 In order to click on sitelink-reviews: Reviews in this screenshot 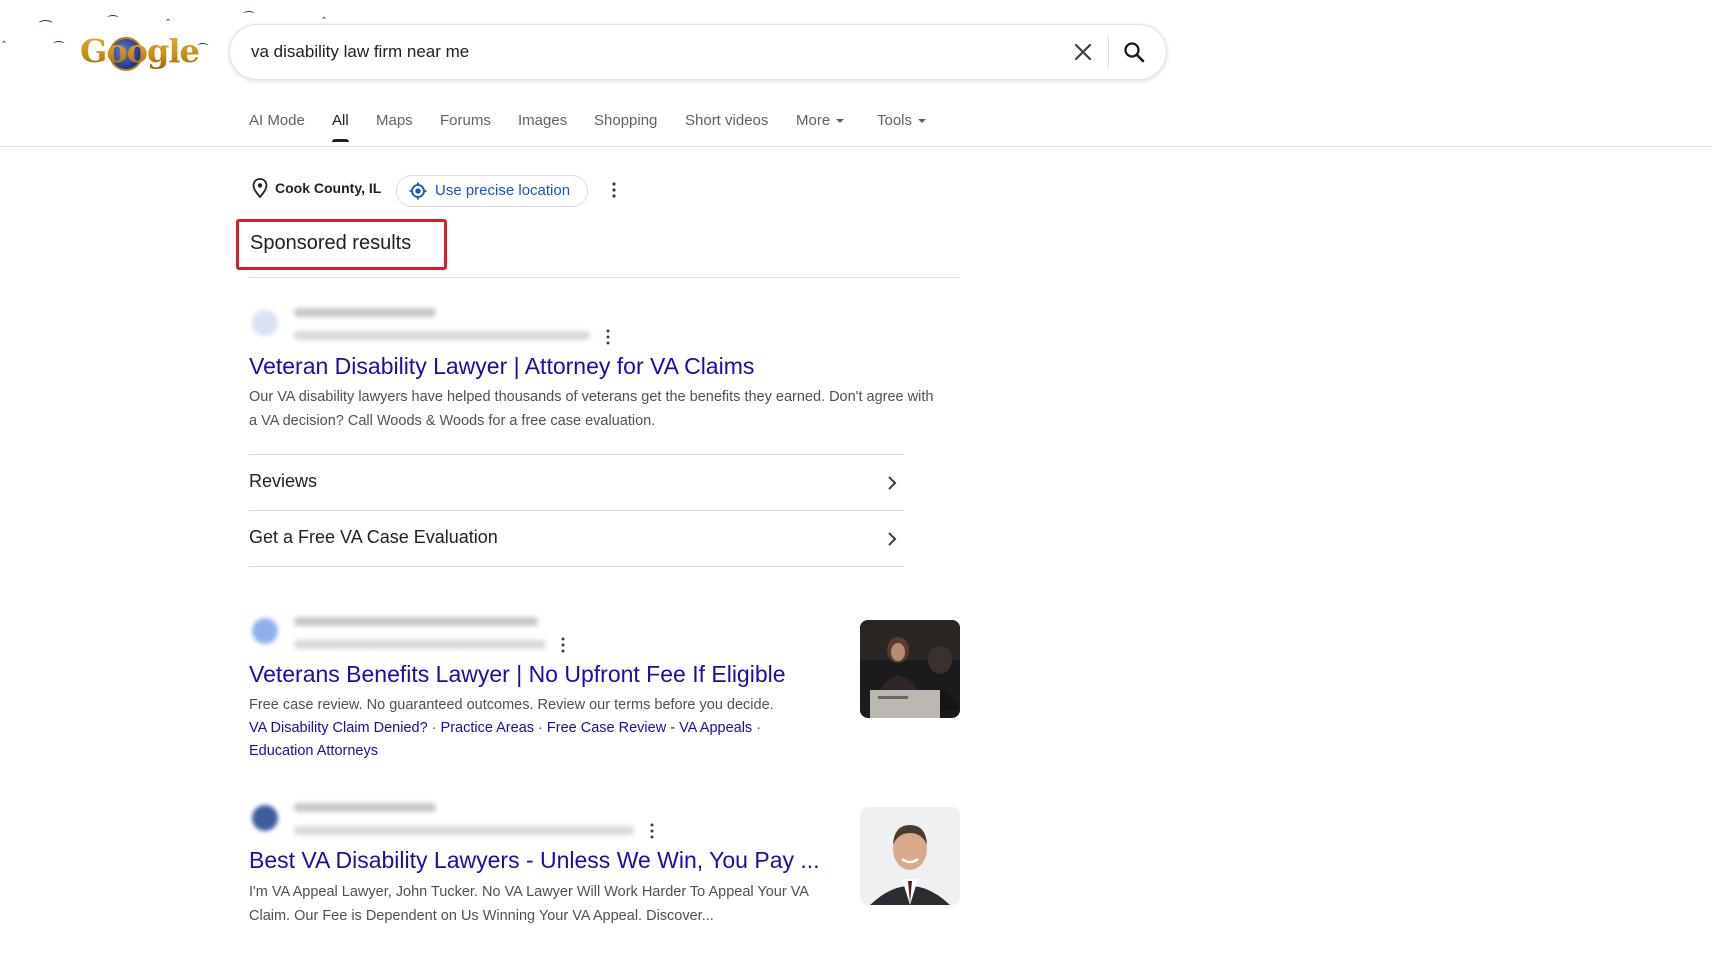, I will do `click(576, 482)`.